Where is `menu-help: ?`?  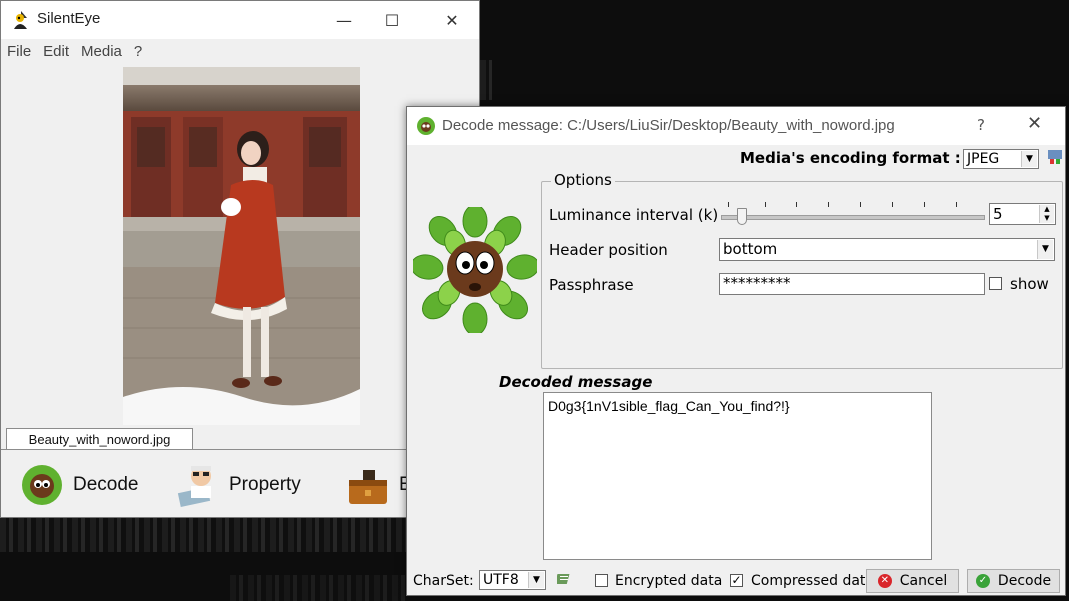
menu-help: ? is located at coordinates (138, 51).